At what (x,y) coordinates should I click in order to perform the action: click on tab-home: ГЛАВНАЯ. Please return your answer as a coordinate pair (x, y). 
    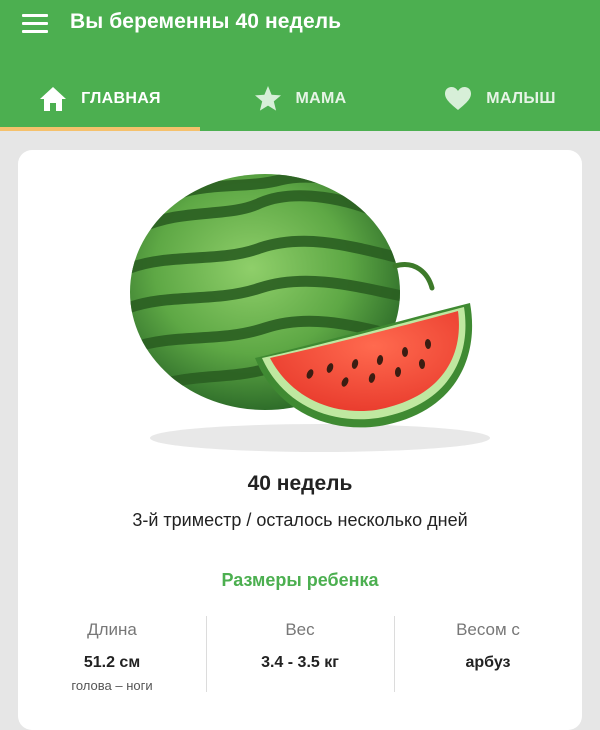
    Looking at the image, I should click on (100, 98).